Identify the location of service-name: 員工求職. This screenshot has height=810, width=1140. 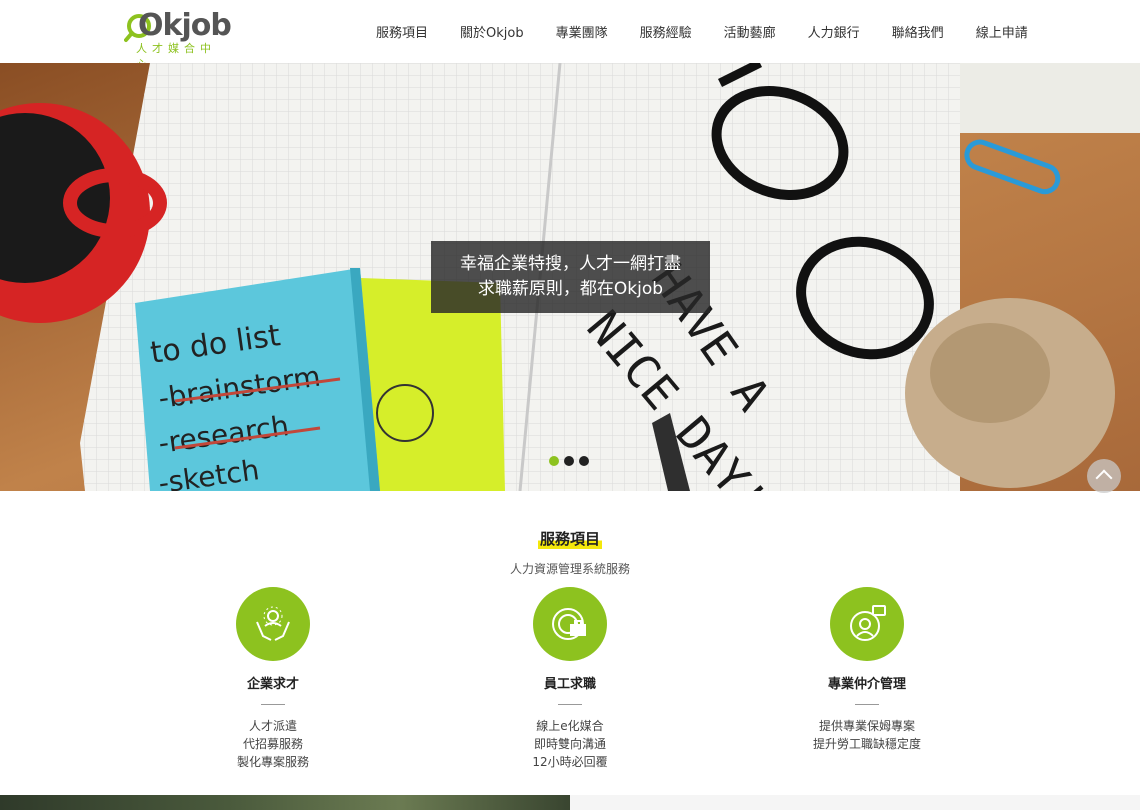
(569, 684).